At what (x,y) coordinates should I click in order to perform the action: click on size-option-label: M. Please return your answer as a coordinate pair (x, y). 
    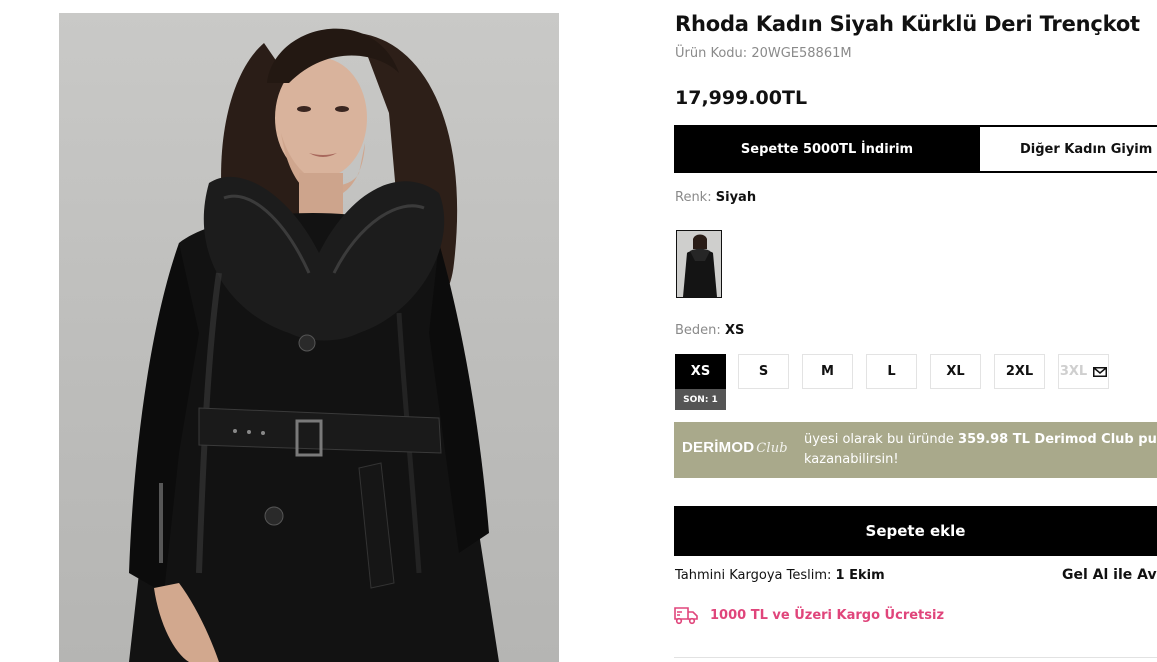
    Looking at the image, I should click on (827, 371).